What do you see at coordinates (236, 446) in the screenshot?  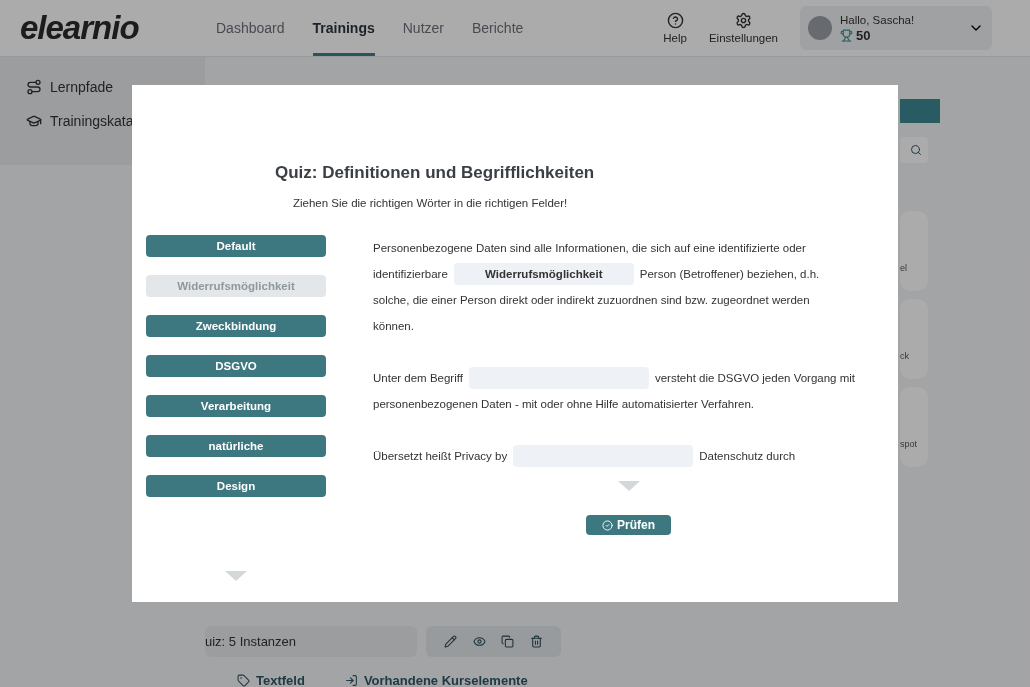 I see `word-chip: natürliche` at bounding box center [236, 446].